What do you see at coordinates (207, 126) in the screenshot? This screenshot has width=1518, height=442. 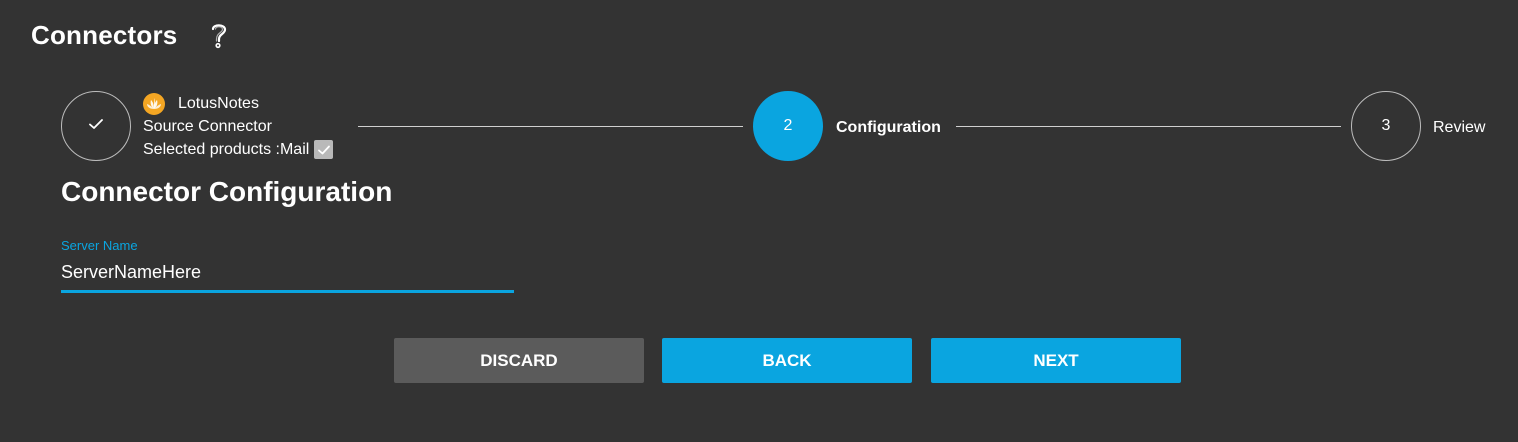 I see `connector-type: Source Connector` at bounding box center [207, 126].